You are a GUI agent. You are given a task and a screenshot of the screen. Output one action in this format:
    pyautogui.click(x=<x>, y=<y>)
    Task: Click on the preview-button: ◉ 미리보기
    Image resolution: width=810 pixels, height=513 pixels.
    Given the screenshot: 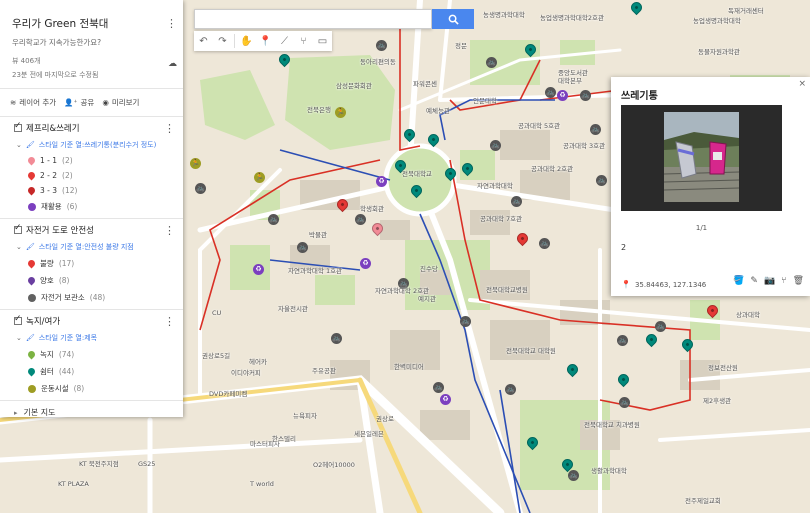 What is the action you would take?
    pyautogui.click(x=120, y=102)
    